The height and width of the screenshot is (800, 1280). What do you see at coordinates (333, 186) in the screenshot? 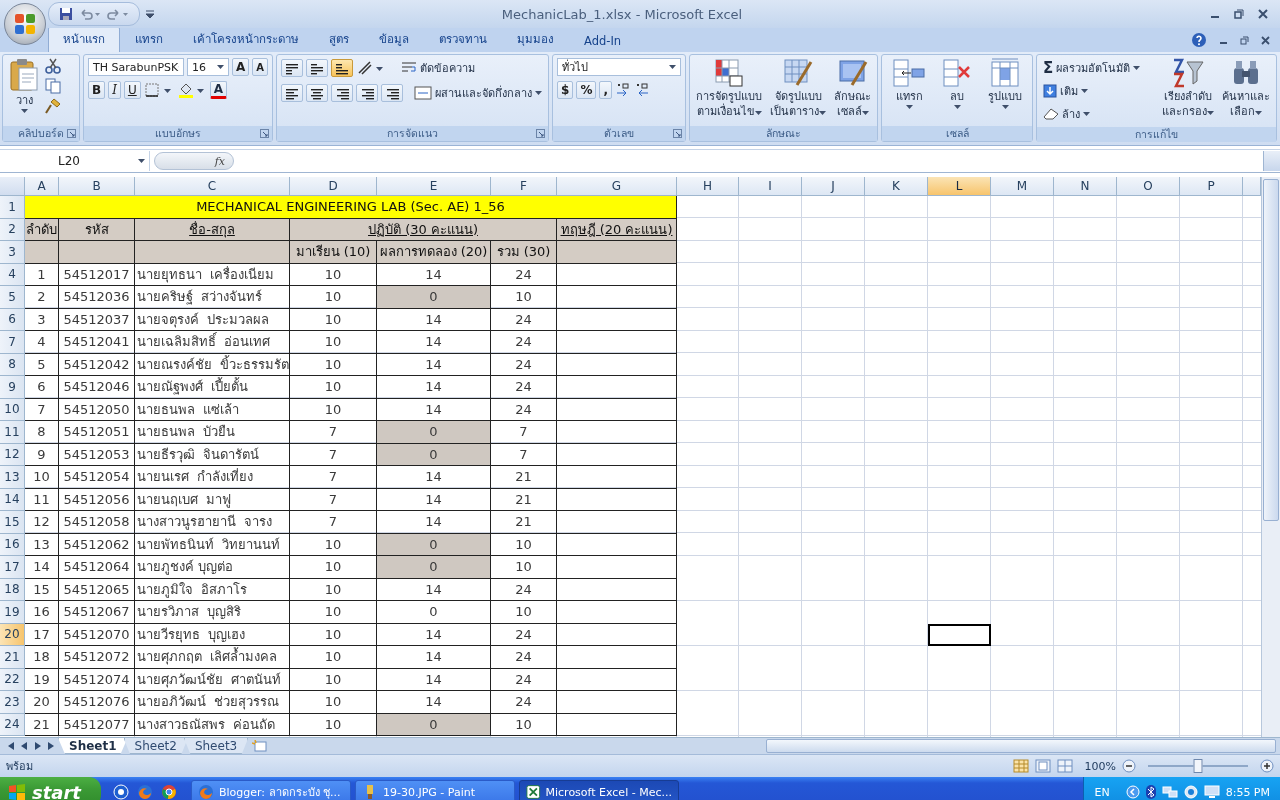
I see `column-header: D` at bounding box center [333, 186].